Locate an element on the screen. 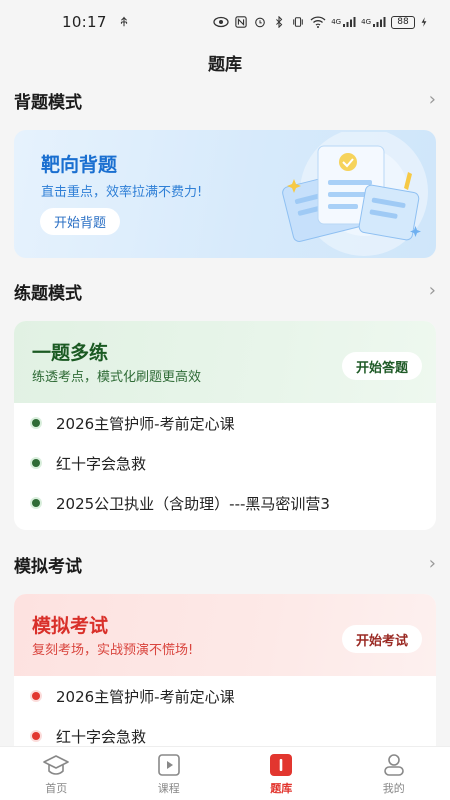  alarm-icon is located at coordinates (260, 22).